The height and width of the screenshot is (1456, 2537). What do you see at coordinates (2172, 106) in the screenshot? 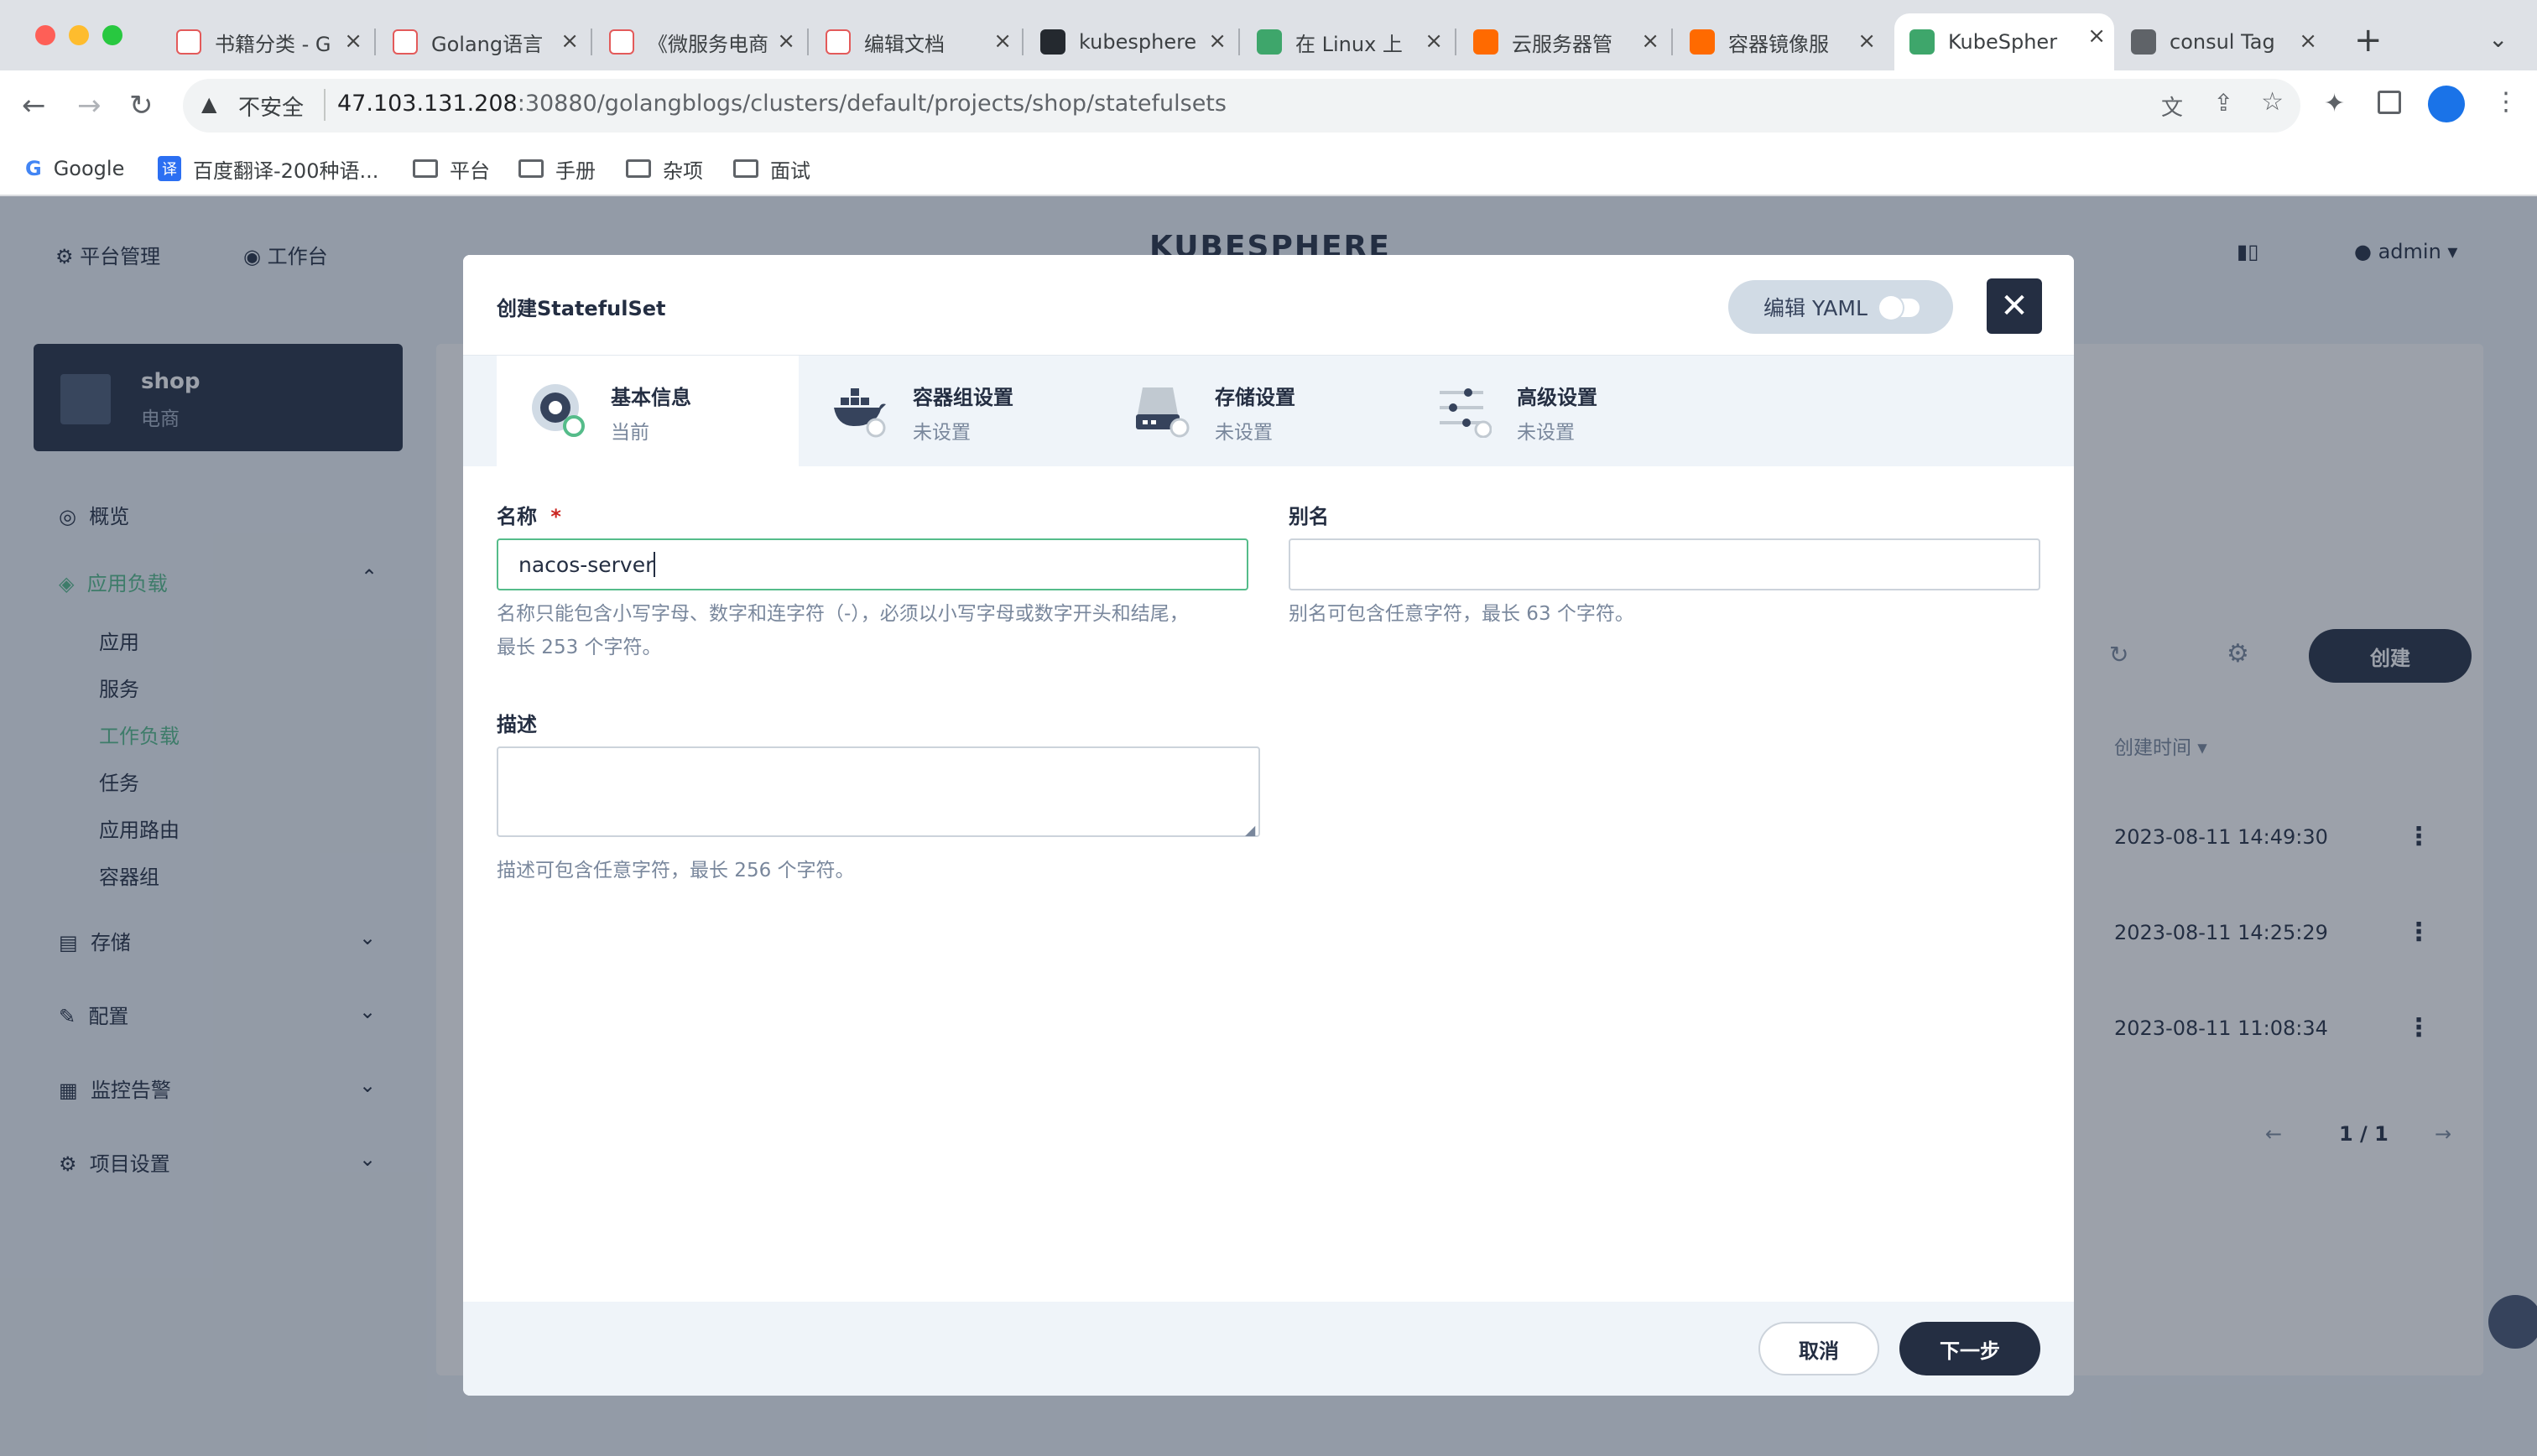
I see `translate-icon: 文` at bounding box center [2172, 106].